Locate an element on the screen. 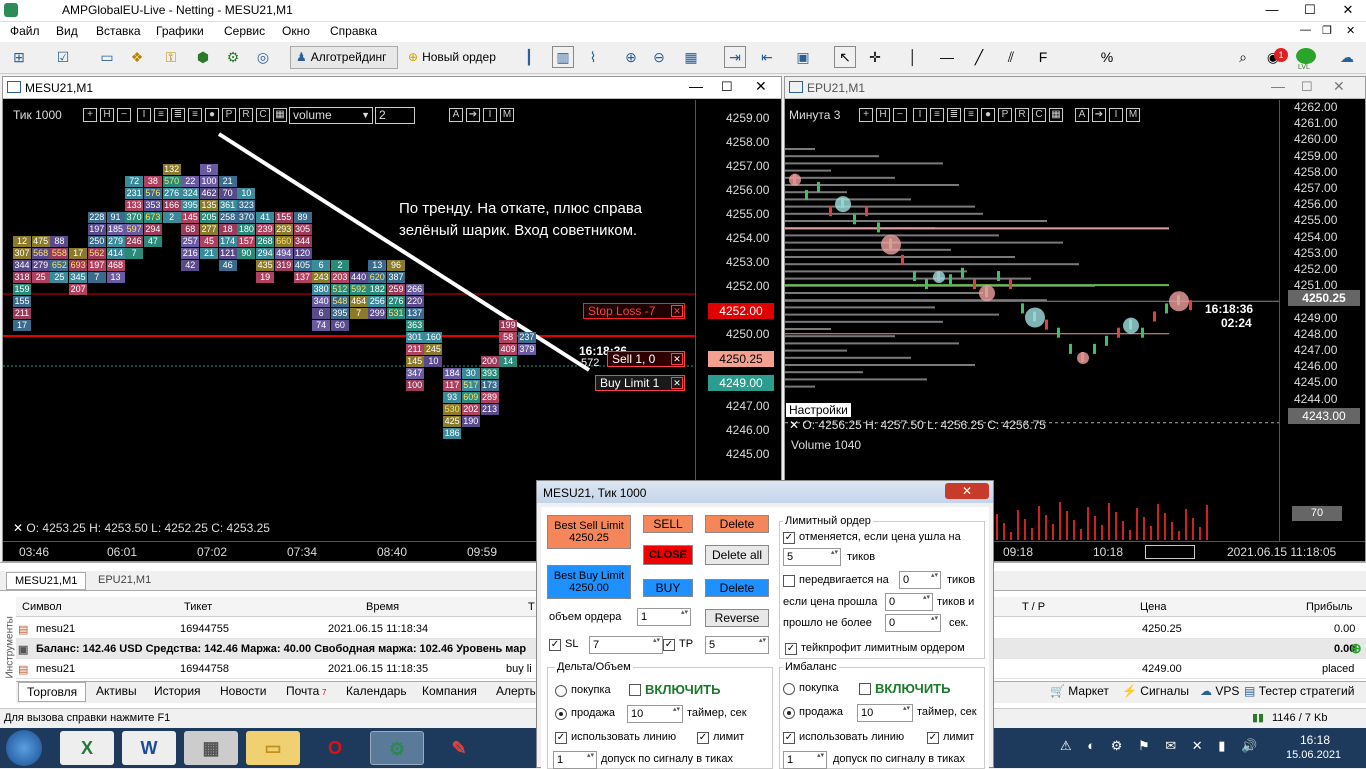  tool-list-icon: ≡ is located at coordinates (937, 115).